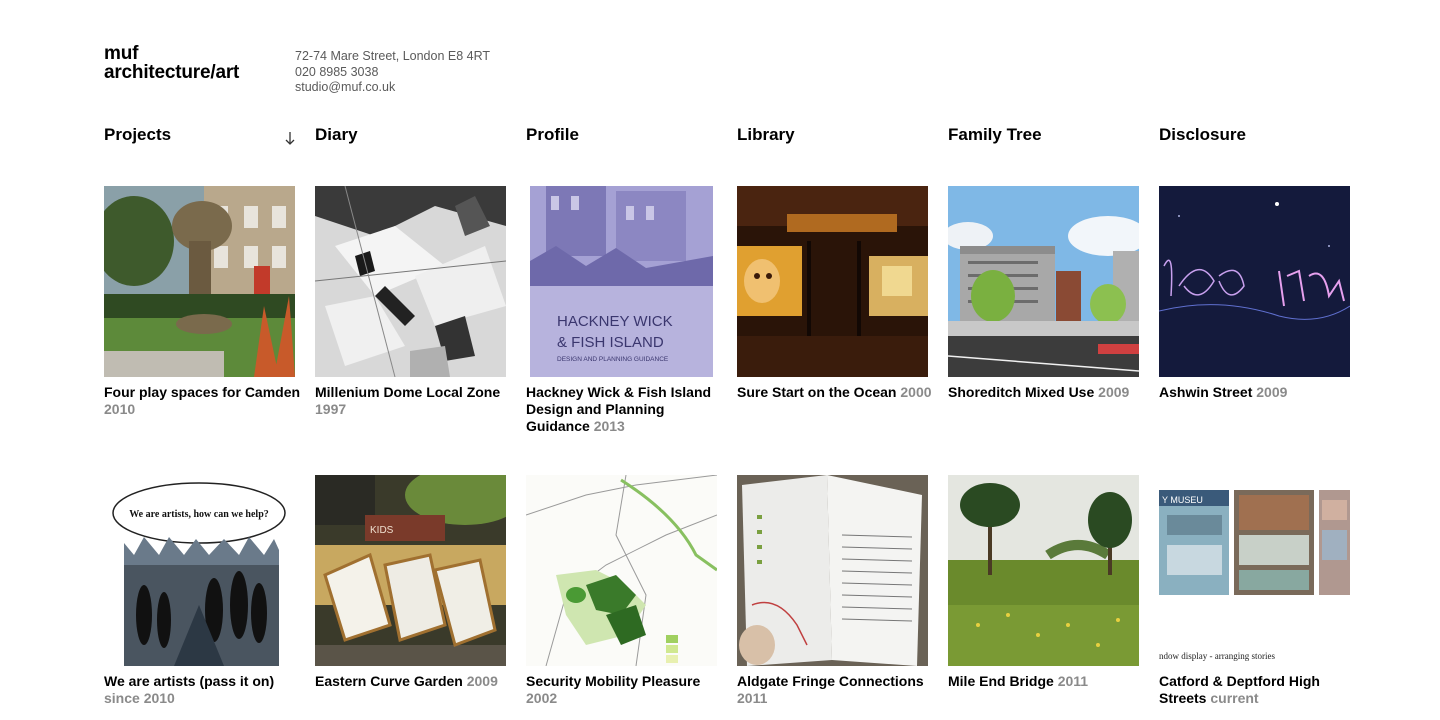 The width and height of the screenshot is (1440, 720). Describe the element at coordinates (1001, 681) in the screenshot. I see `project-title: Mile End Bridge` at that location.